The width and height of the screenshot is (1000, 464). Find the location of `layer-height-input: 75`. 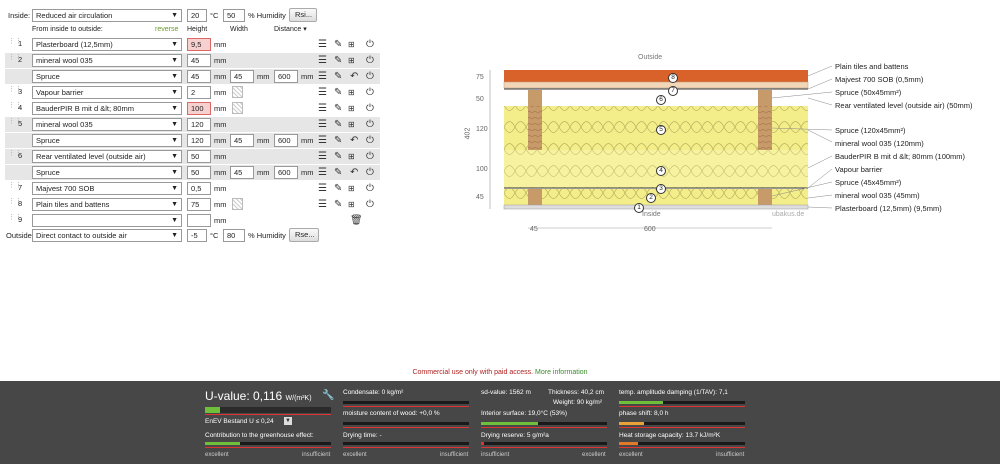

layer-height-input: 75 is located at coordinates (199, 204).